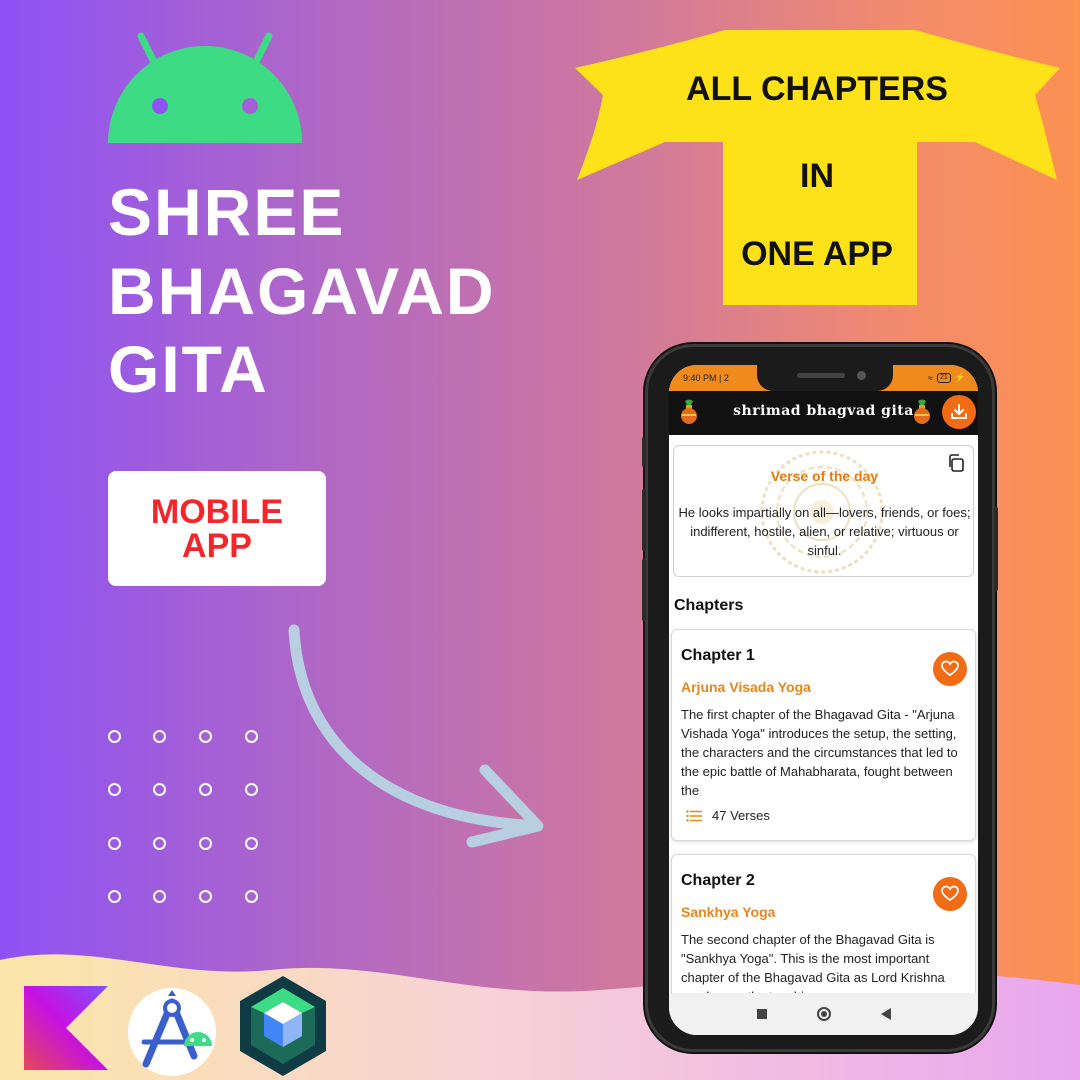 This screenshot has height=1080, width=1080. Describe the element at coordinates (817, 254) in the screenshot. I see `banner-line-3: ONE APP` at that location.